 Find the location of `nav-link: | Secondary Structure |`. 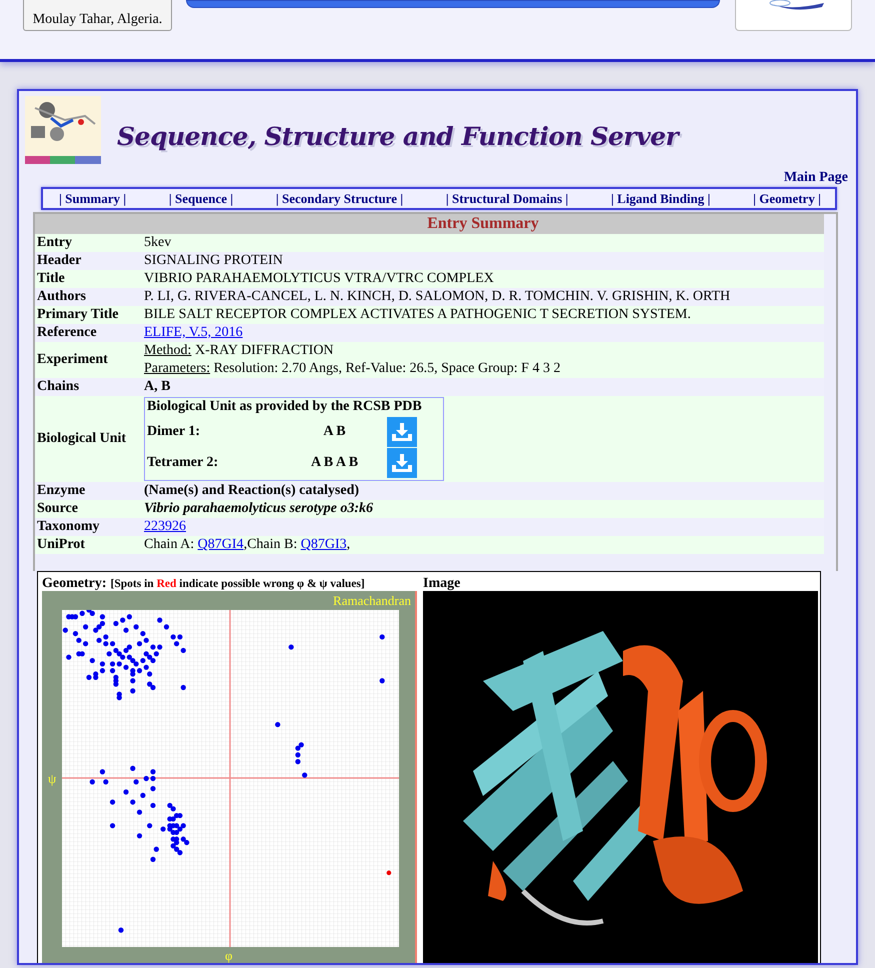

nav-link: | Secondary Structure | is located at coordinates (340, 198).